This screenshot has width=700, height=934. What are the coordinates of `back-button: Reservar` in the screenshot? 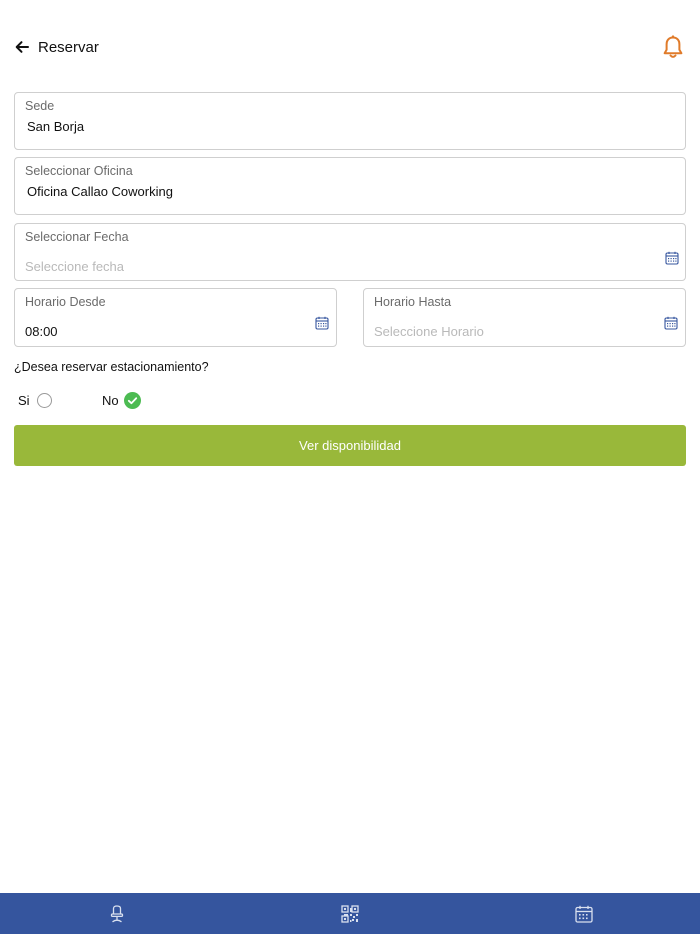 It's located at (56, 47).